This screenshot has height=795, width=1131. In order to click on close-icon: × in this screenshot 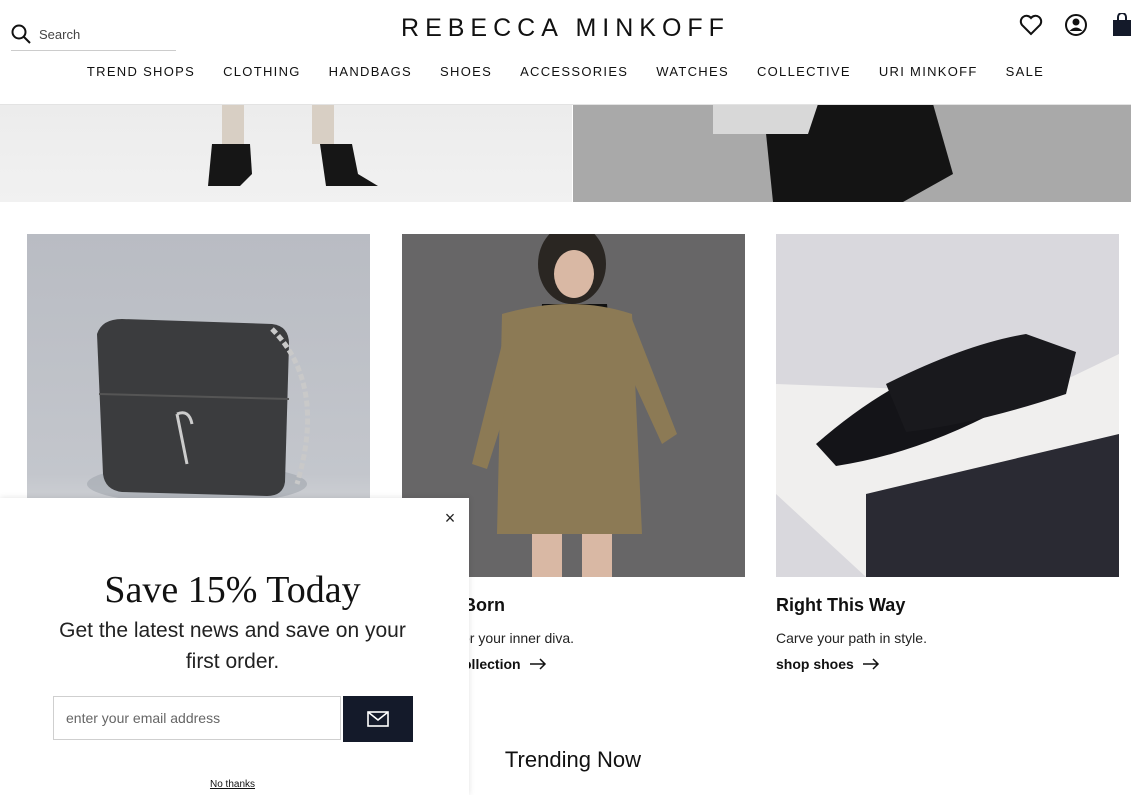, I will do `click(450, 518)`.